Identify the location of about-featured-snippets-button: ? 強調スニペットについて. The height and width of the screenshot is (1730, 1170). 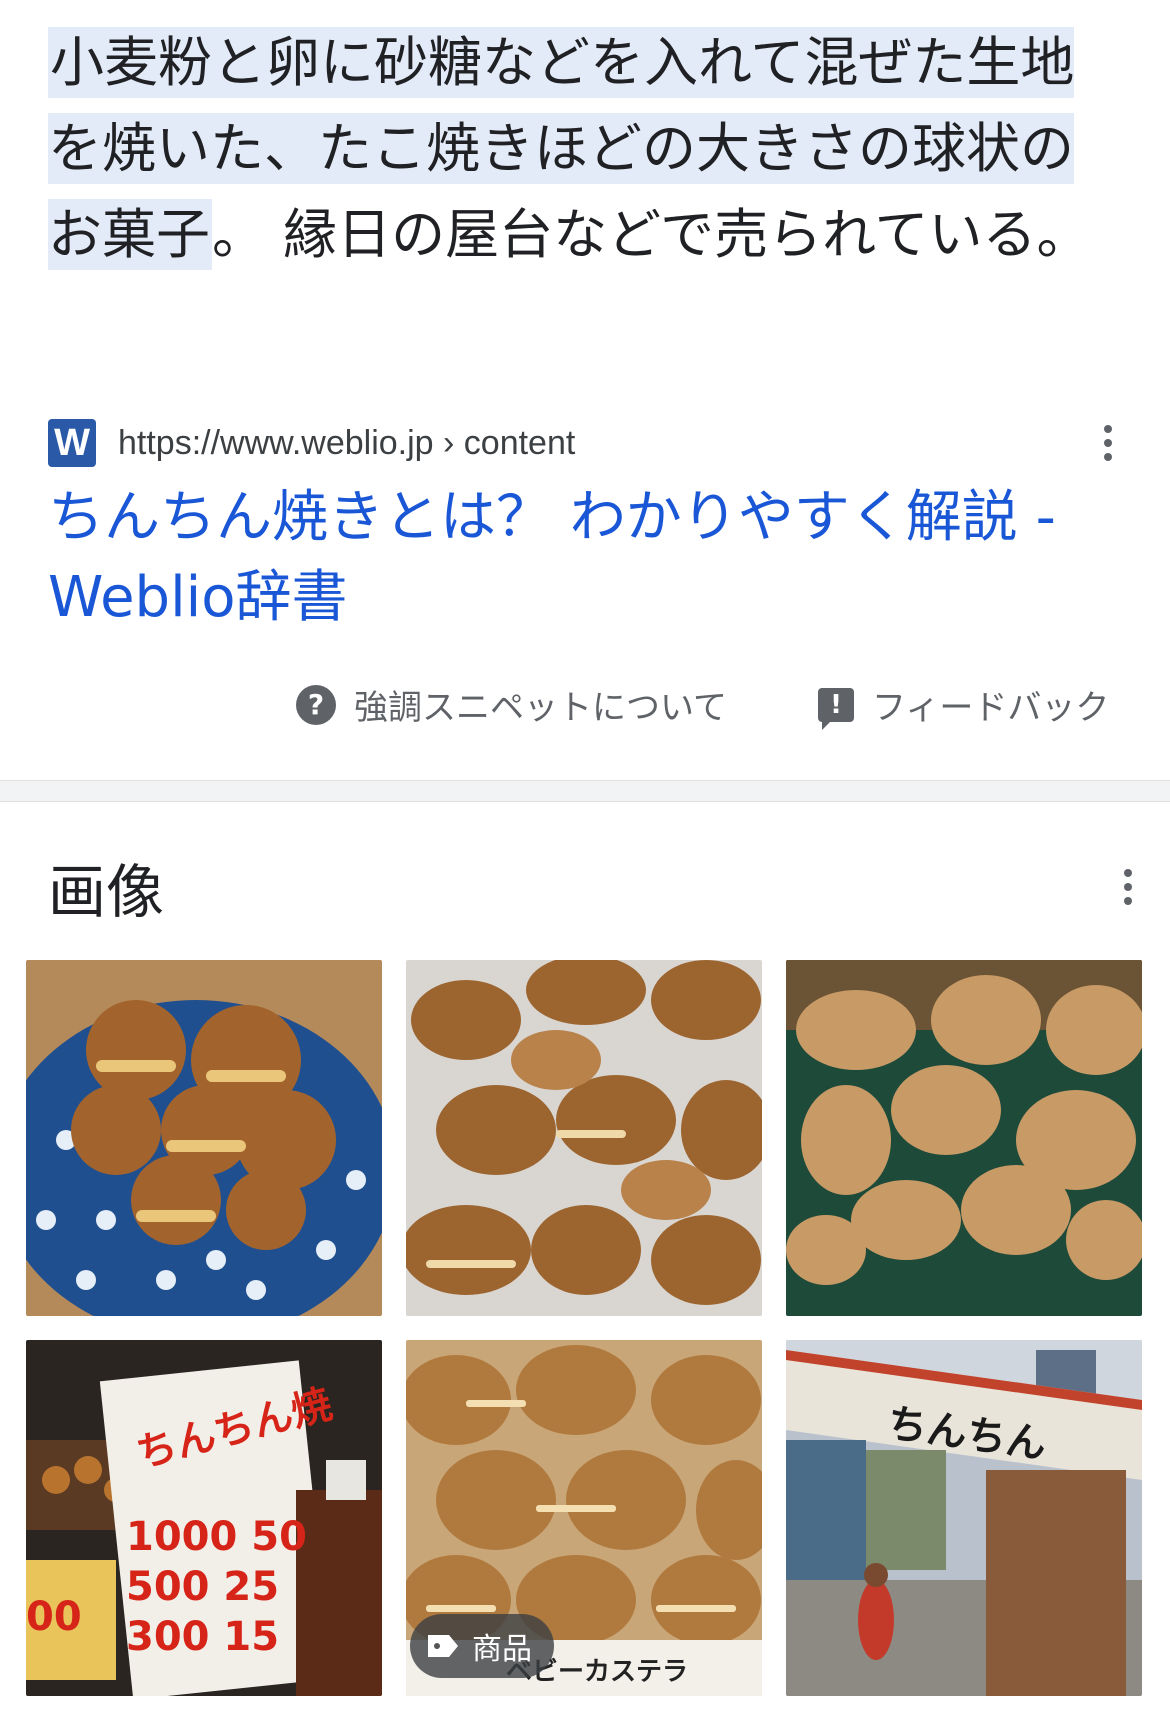
(511, 704).